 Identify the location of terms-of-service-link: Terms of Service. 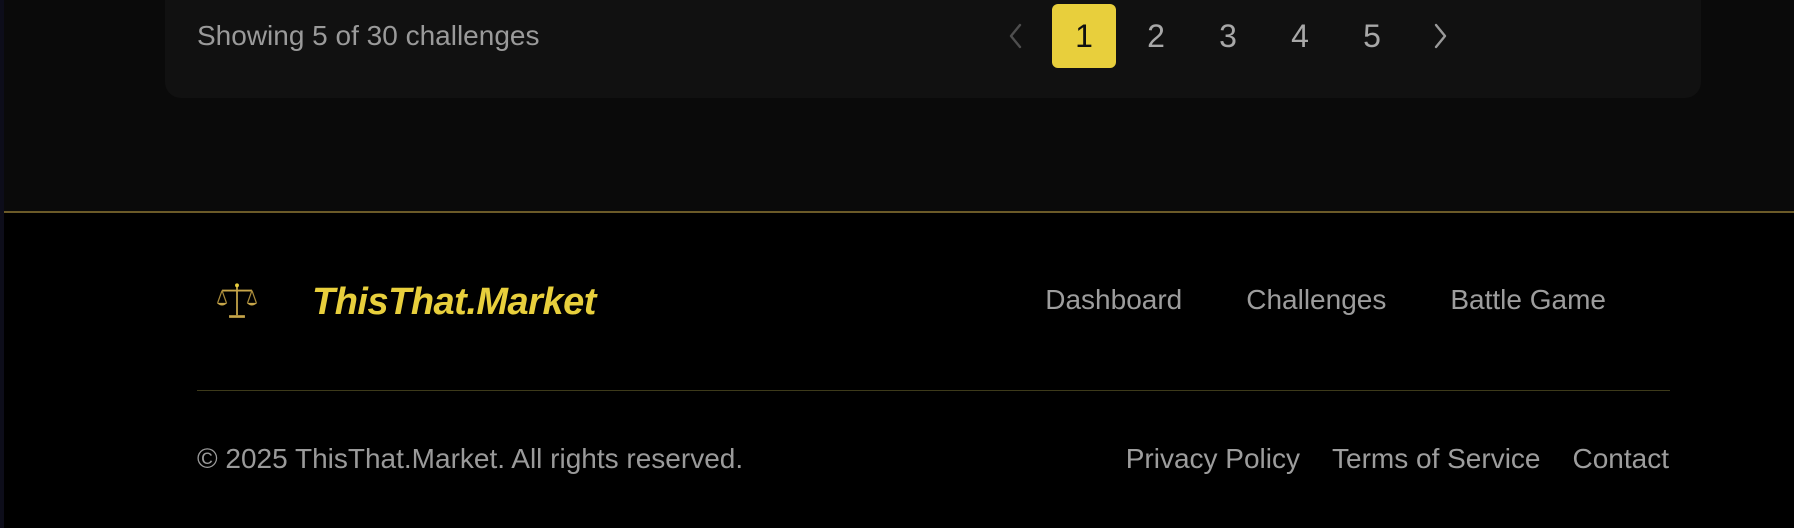
(1436, 459).